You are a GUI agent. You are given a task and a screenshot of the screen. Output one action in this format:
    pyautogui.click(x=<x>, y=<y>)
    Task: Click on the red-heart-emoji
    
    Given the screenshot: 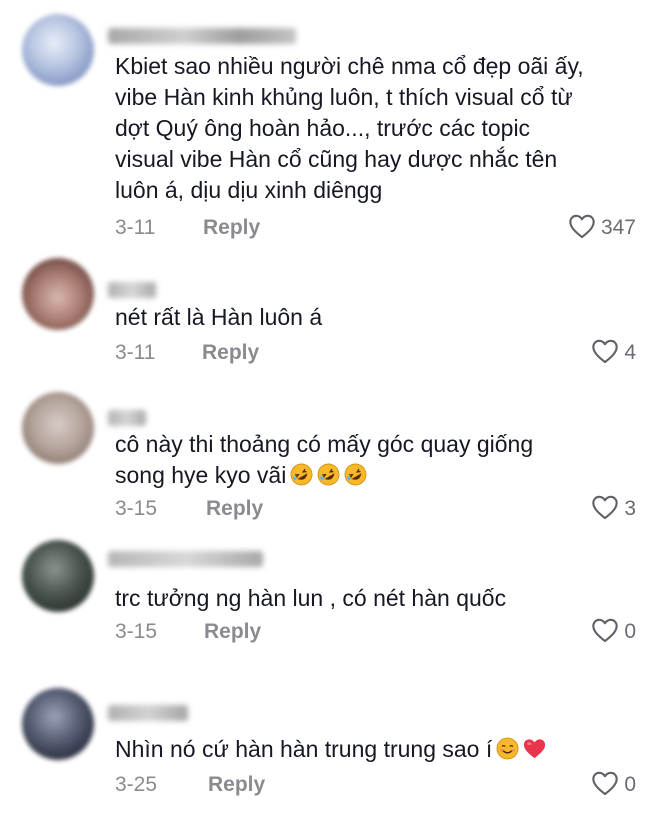 What is the action you would take?
    pyautogui.click(x=534, y=748)
    